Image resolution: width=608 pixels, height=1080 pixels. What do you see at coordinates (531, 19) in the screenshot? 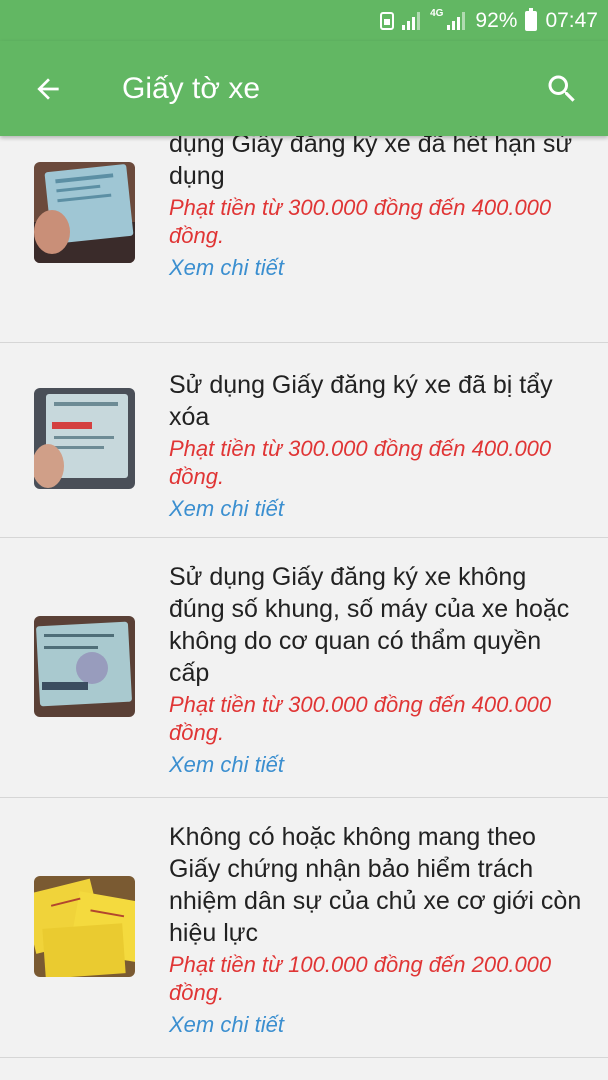
I see `battery-icon` at bounding box center [531, 19].